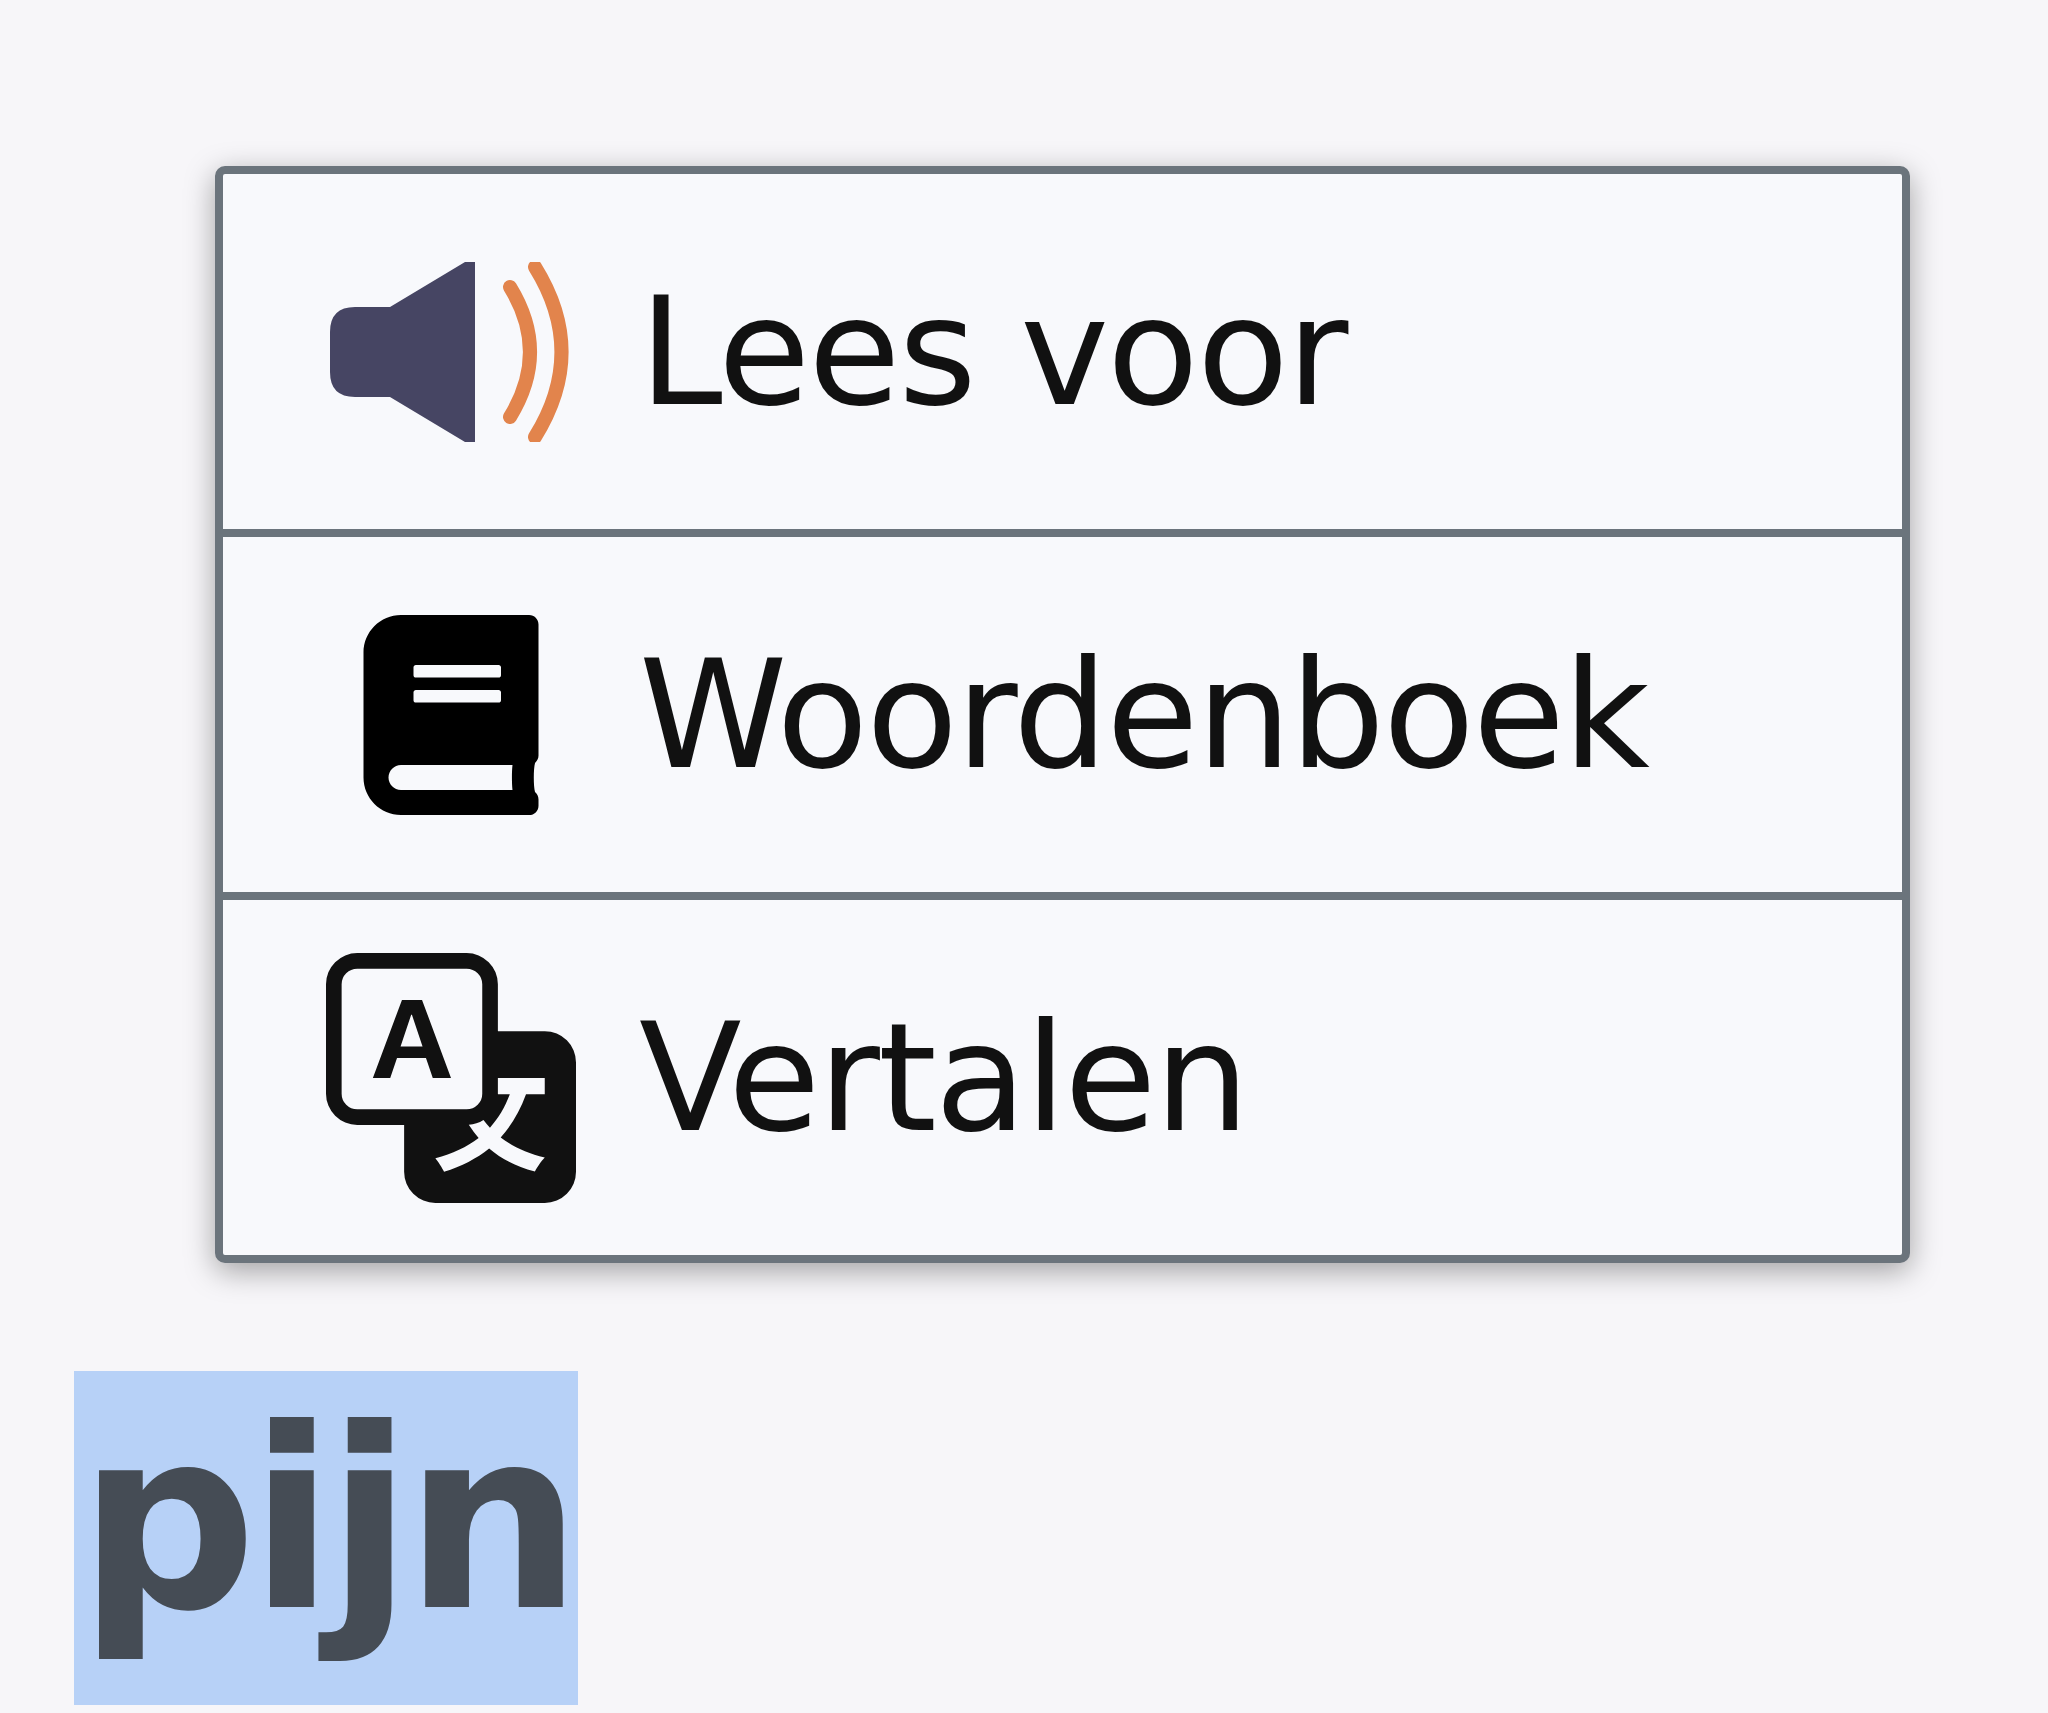 Image resolution: width=2048 pixels, height=1713 pixels. What do you see at coordinates (993, 351) in the screenshot?
I see `menu-item: Lees voor` at bounding box center [993, 351].